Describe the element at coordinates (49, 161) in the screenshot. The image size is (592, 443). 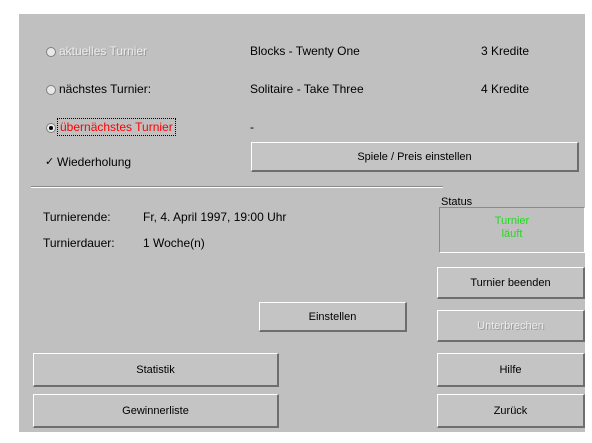
I see `wiederholung-checkbox: ✓` at that location.